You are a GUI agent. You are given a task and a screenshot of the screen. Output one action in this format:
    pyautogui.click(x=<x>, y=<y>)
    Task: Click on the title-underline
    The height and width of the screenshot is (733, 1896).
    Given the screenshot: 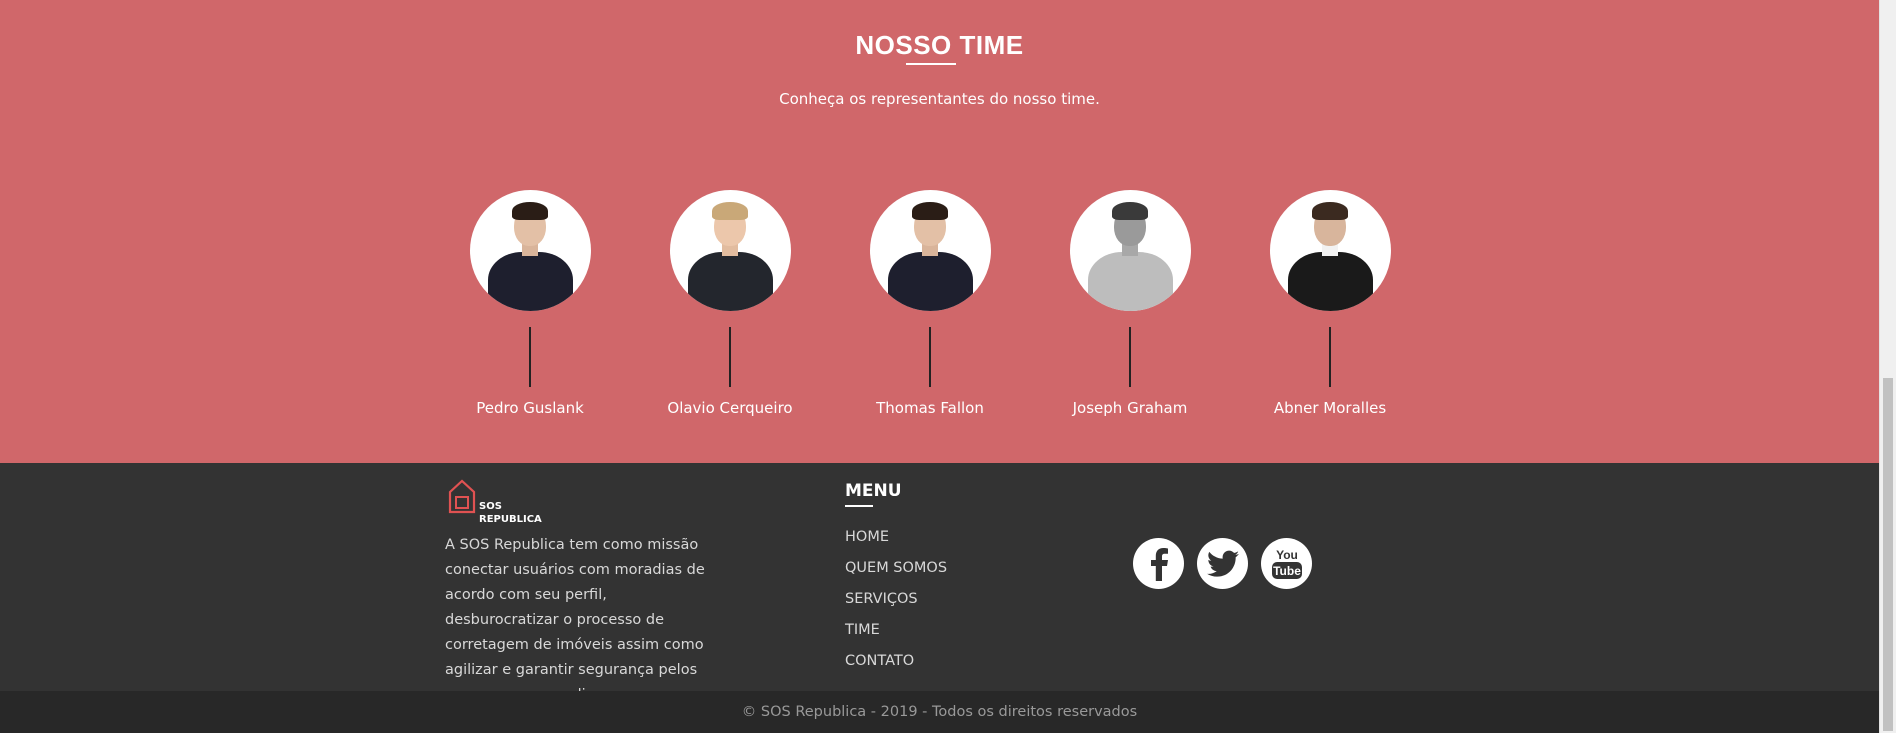 What is the action you would take?
    pyautogui.click(x=931, y=64)
    